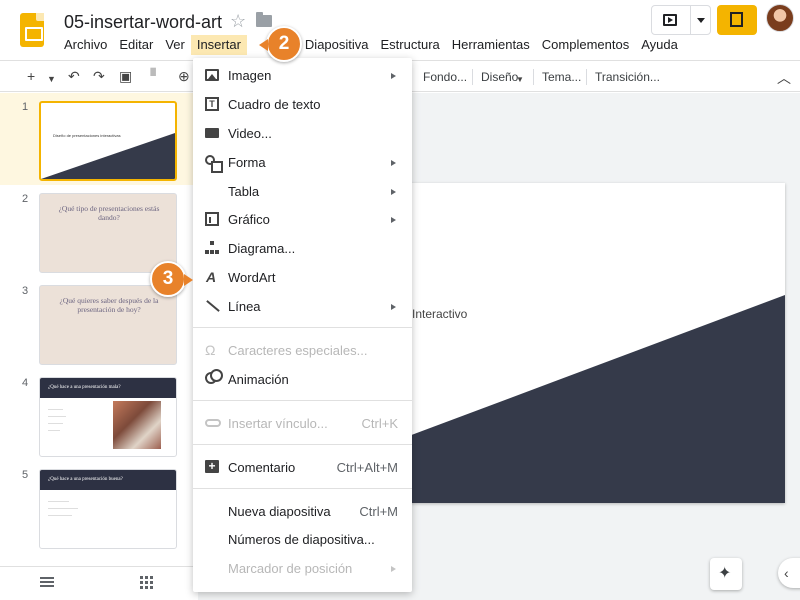  What do you see at coordinates (25, 199) in the screenshot?
I see `slide-number: 2` at bounding box center [25, 199].